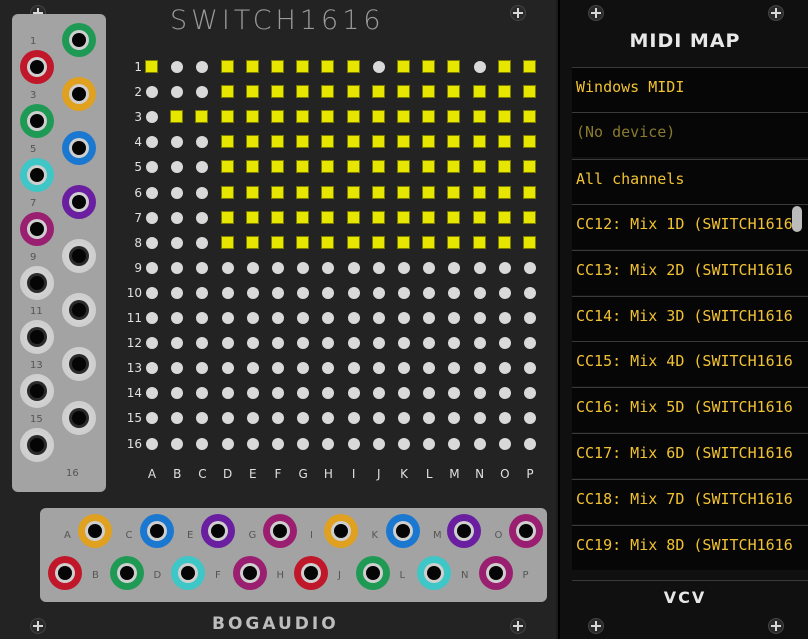  I want to click on switch-cell-2L, so click(429, 92).